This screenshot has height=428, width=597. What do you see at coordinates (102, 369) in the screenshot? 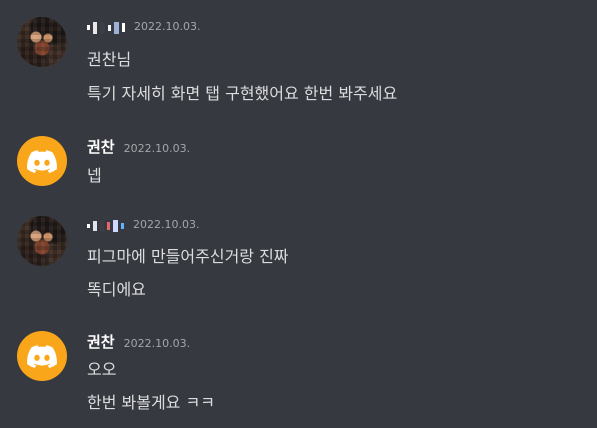
I see `message-text: 오오` at bounding box center [102, 369].